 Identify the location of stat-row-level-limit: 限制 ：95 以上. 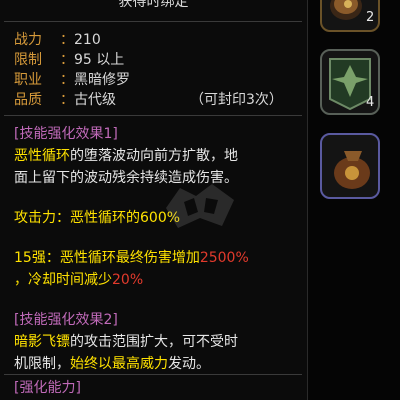
(69, 60).